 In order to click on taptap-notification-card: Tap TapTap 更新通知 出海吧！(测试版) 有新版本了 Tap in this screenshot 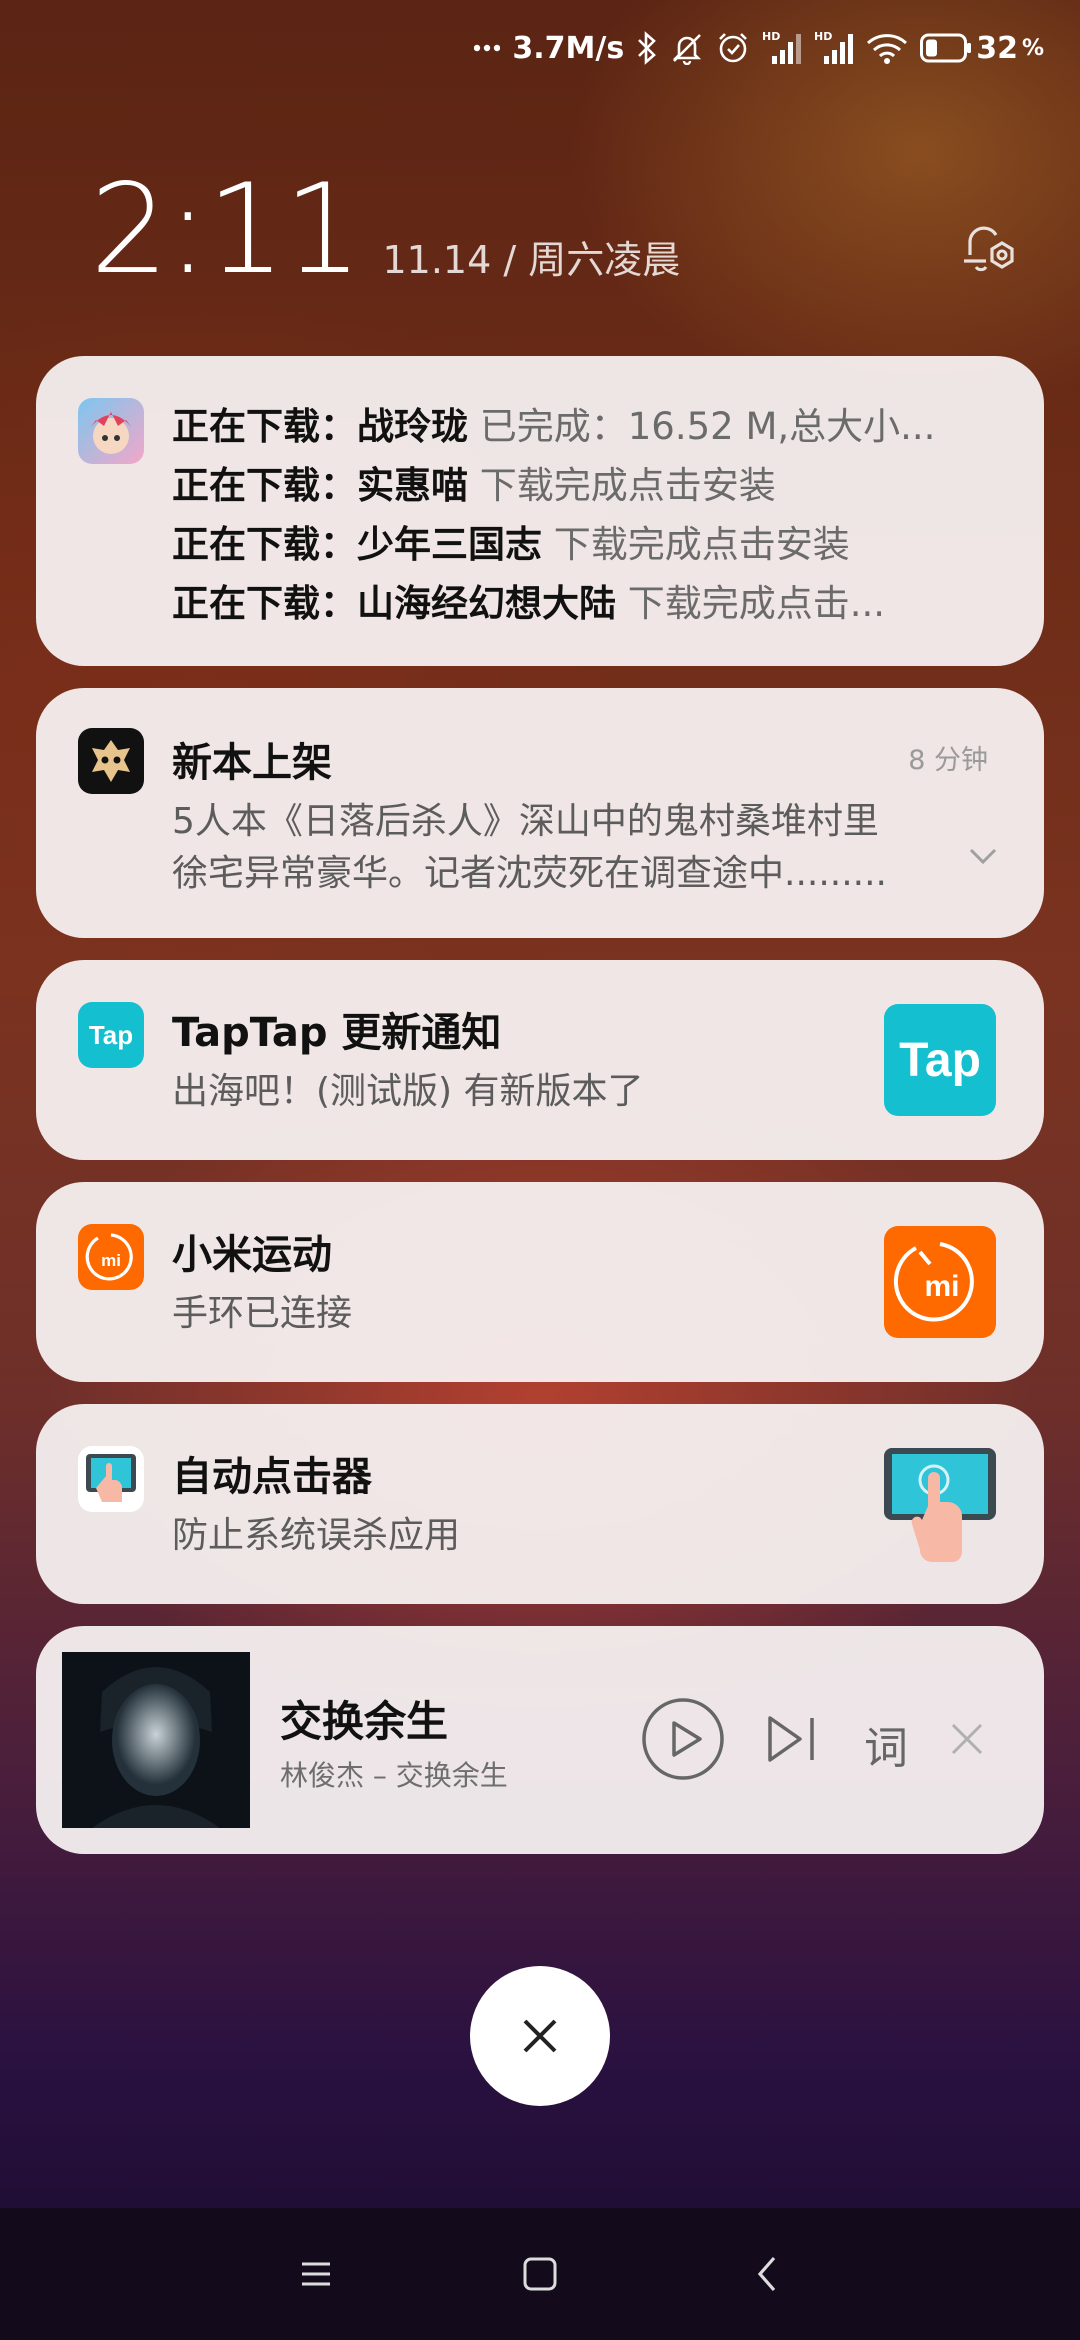, I will do `click(540, 1060)`.